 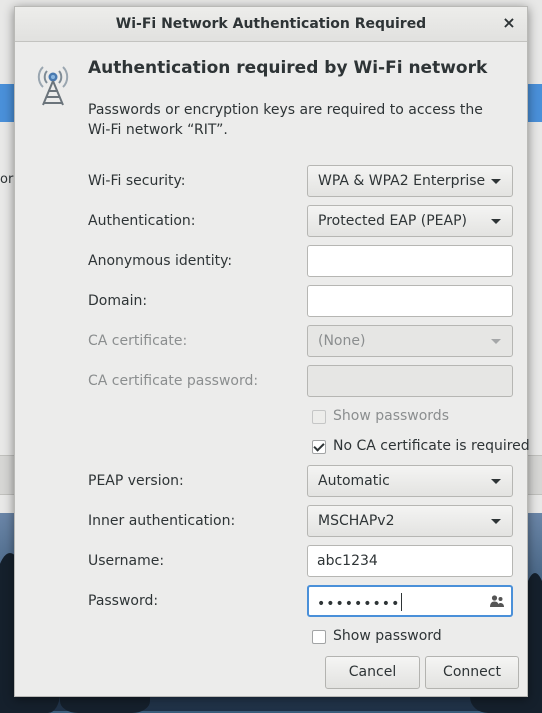 I want to click on password-input: •••••••••, so click(x=410, y=601).